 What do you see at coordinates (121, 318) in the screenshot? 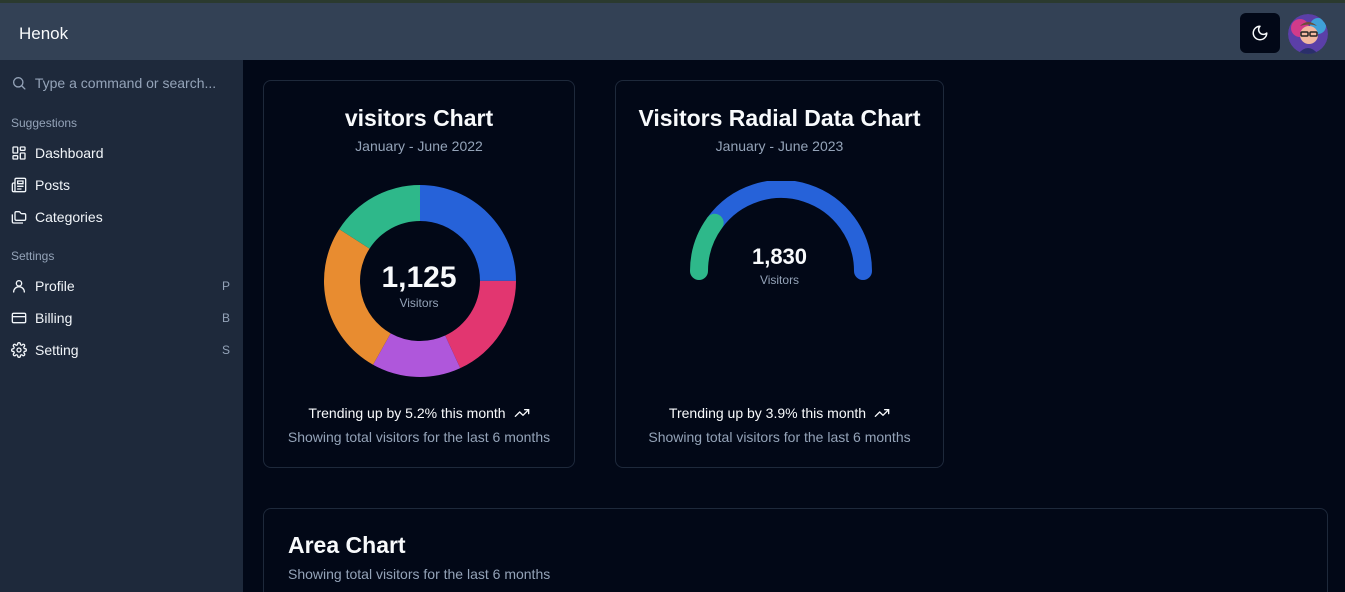
I see `sidebar-item-billing: Billing B` at bounding box center [121, 318].